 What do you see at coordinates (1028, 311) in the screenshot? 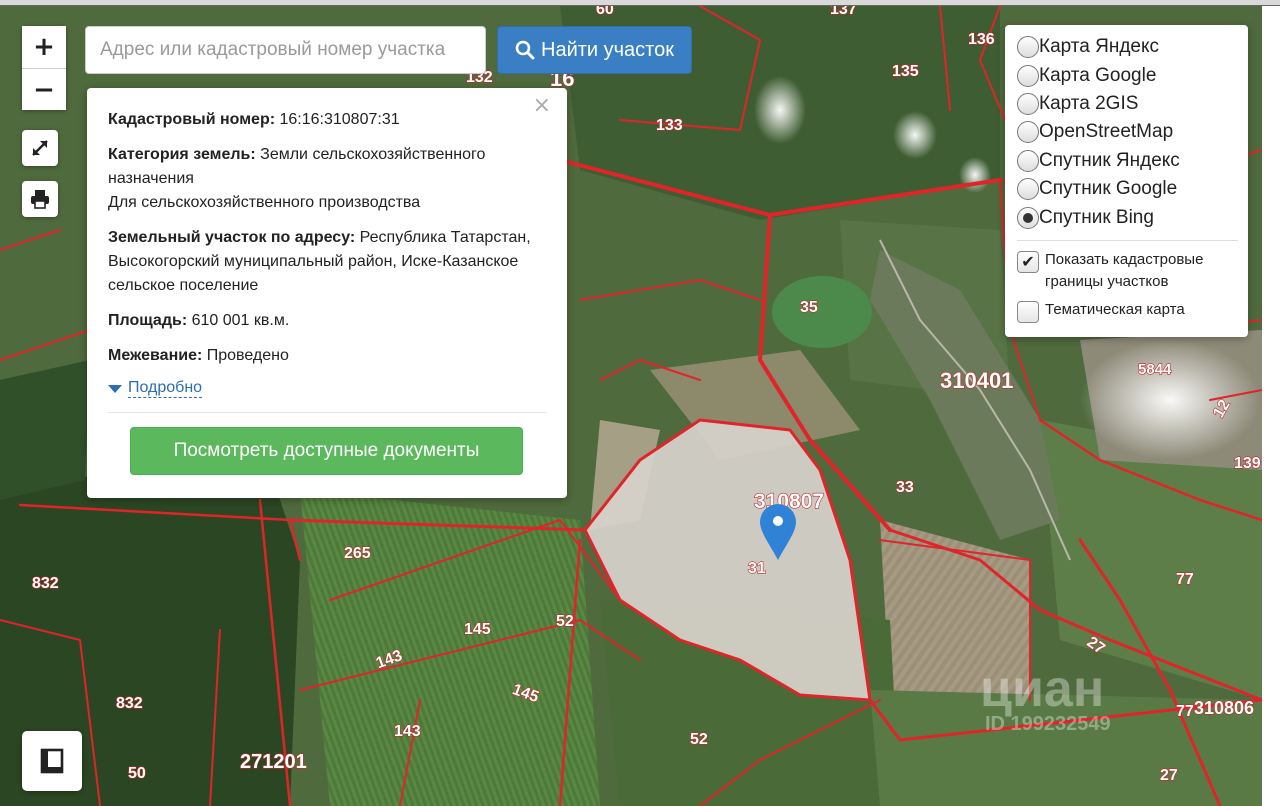
I see `thematic-map-checkbox` at bounding box center [1028, 311].